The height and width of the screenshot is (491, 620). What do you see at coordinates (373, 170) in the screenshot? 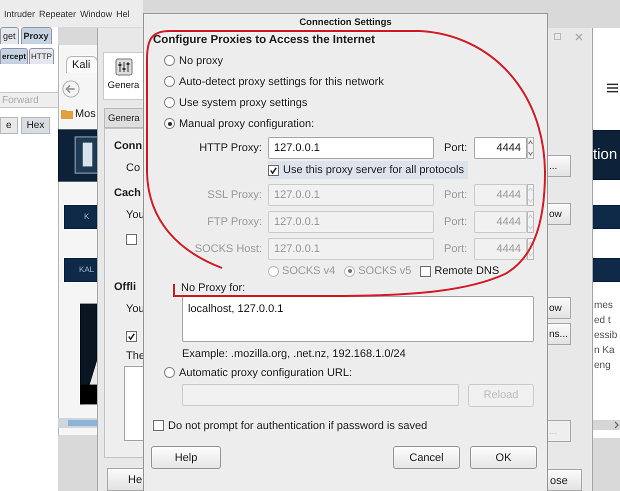
I see `option-label: Use this proxy server for all protocols` at bounding box center [373, 170].